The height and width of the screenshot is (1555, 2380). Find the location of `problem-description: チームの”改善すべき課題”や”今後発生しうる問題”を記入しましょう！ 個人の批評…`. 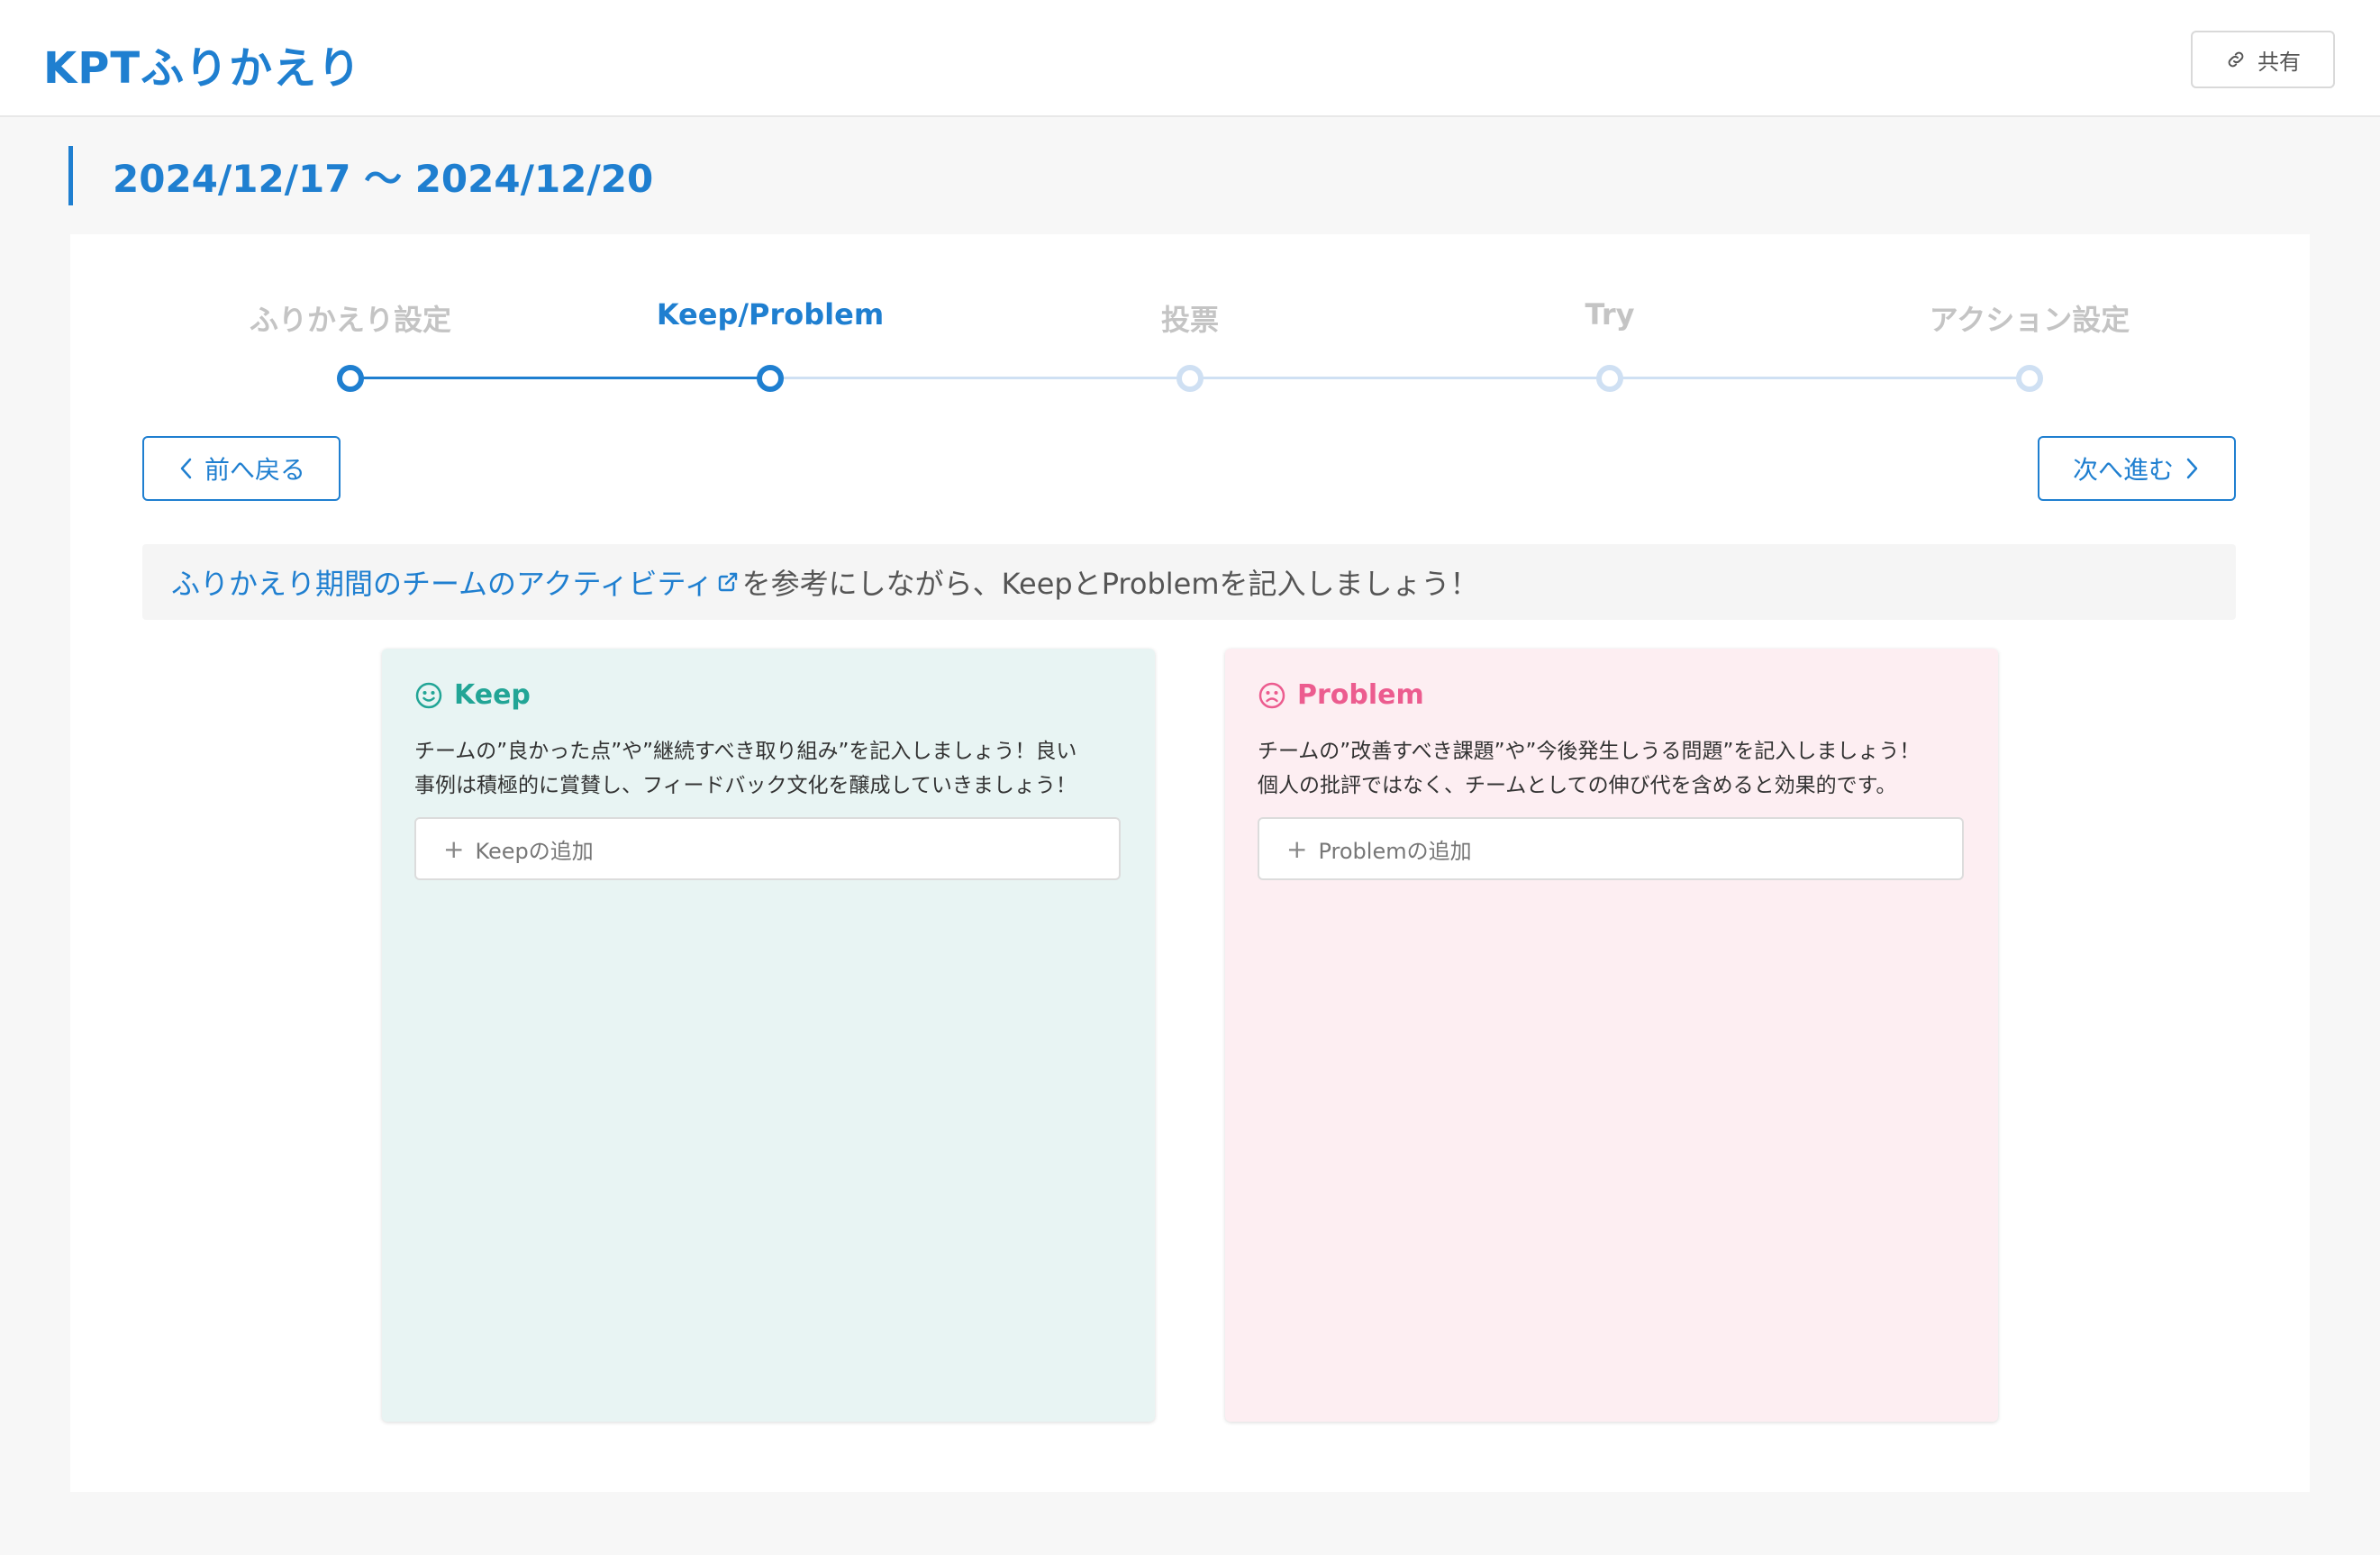

problem-description: チームの”改善すべき課題”や”今後発生しうる問題”を記入しましょう！ 個人の批評… is located at coordinates (1590, 768).